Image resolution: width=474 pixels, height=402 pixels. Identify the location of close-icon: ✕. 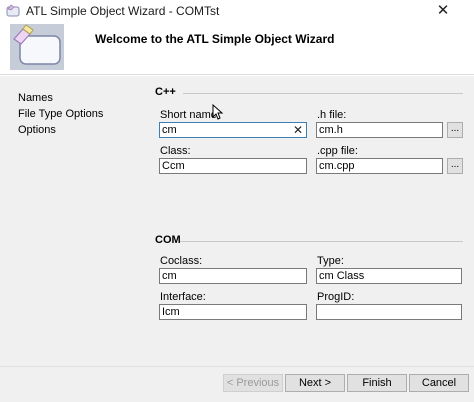
(443, 11).